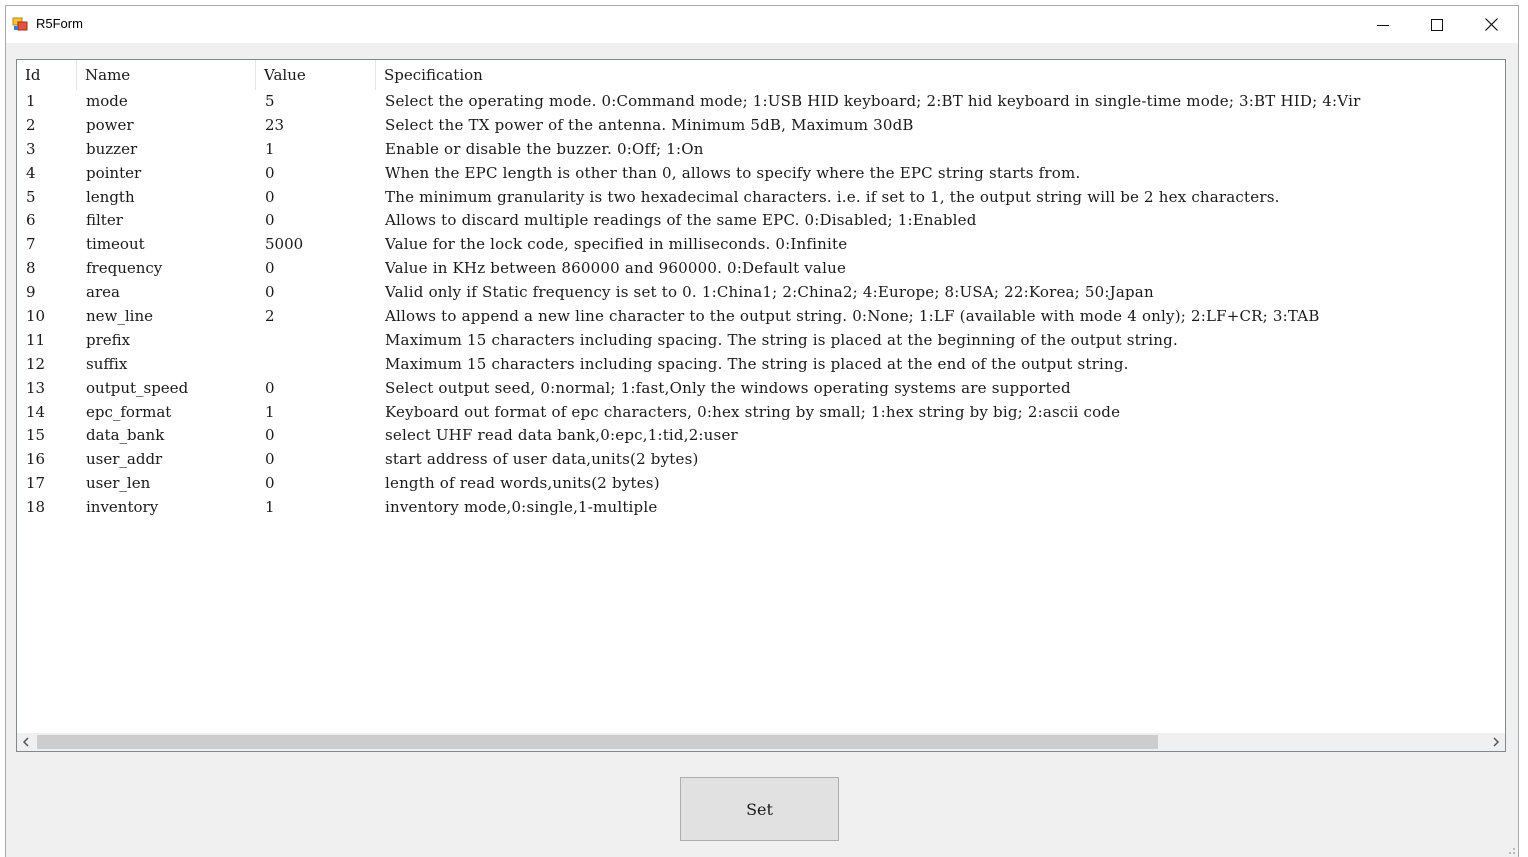 The image size is (1528, 857). What do you see at coordinates (284, 244) in the screenshot?
I see `cell-value: 5000` at bounding box center [284, 244].